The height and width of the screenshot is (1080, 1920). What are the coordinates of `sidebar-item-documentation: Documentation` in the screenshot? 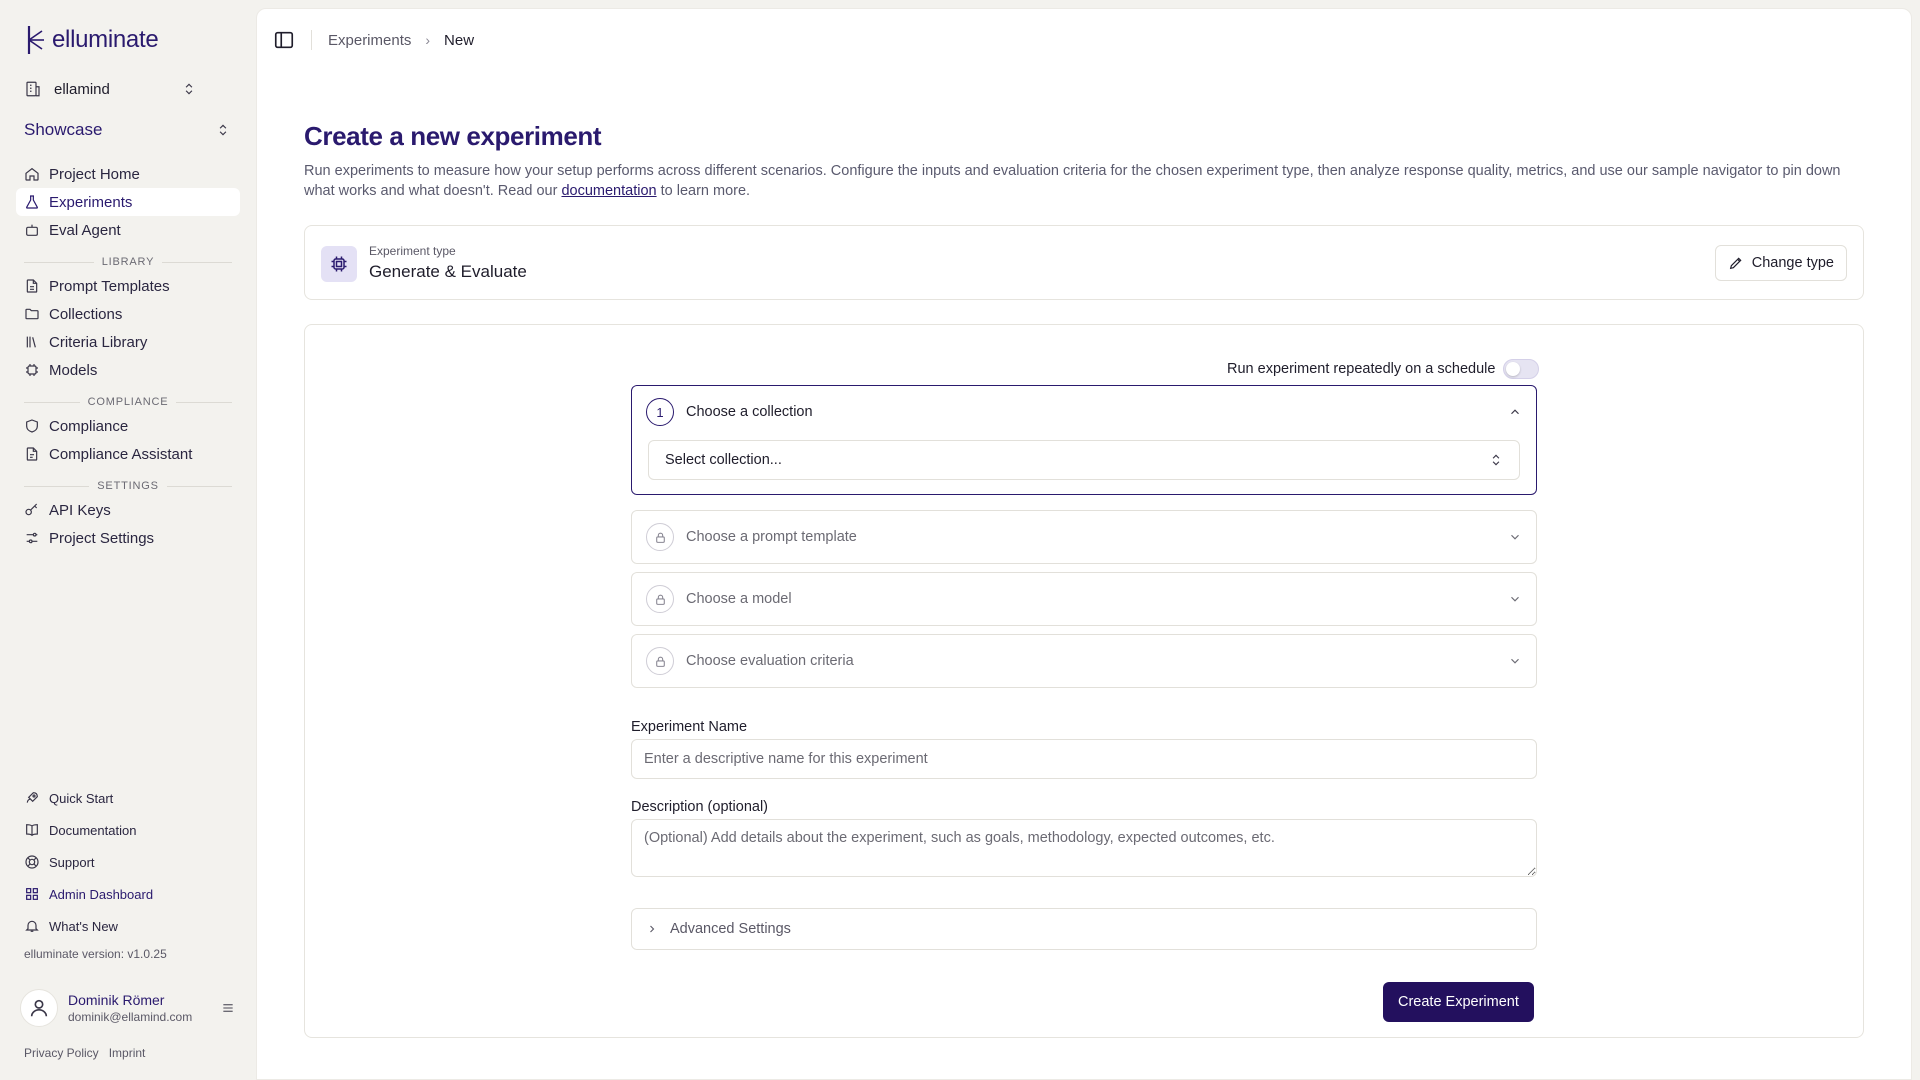 It's located at (128, 830).